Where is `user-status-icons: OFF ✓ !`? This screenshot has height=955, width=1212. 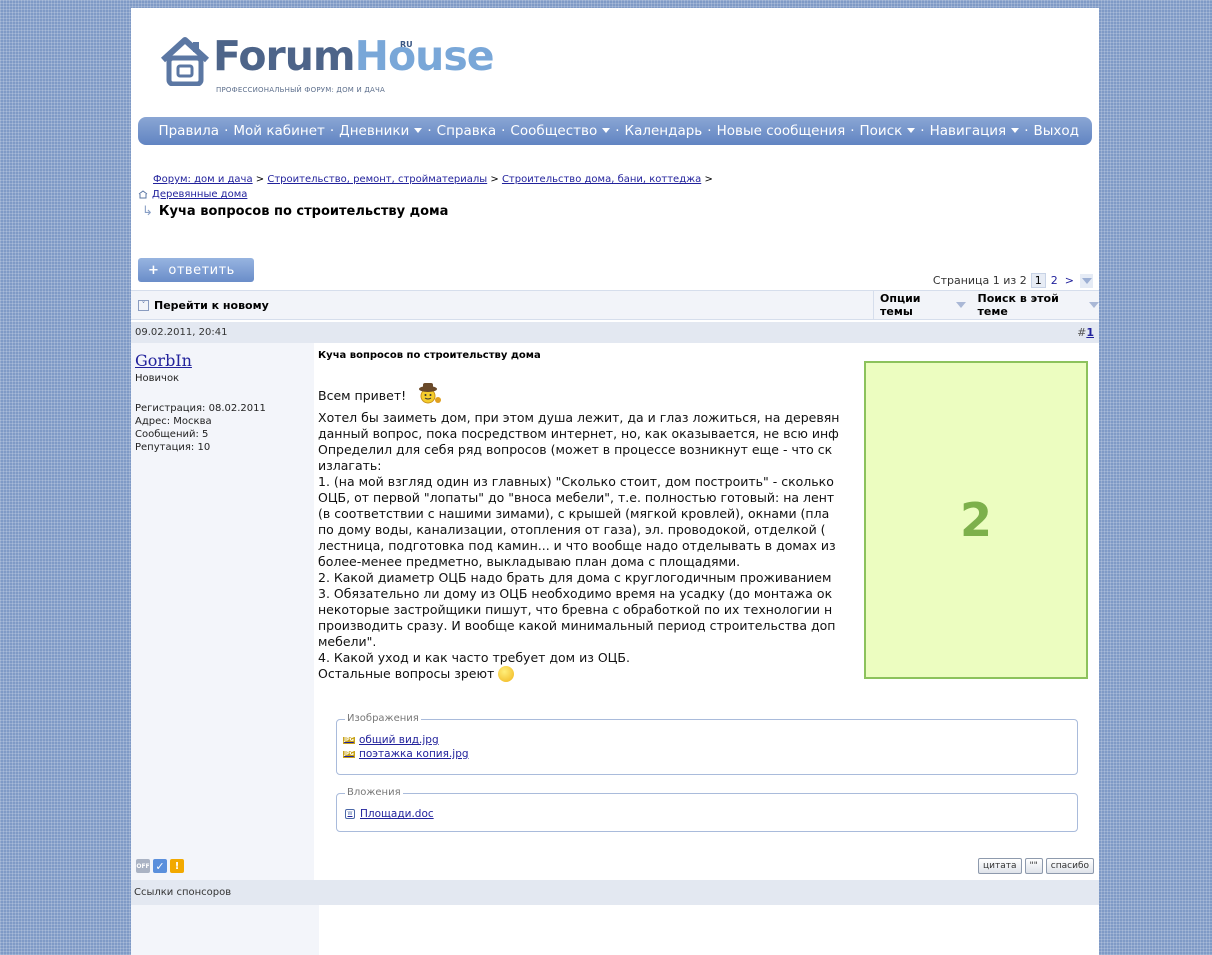 user-status-icons: OFF ✓ ! is located at coordinates (160, 866).